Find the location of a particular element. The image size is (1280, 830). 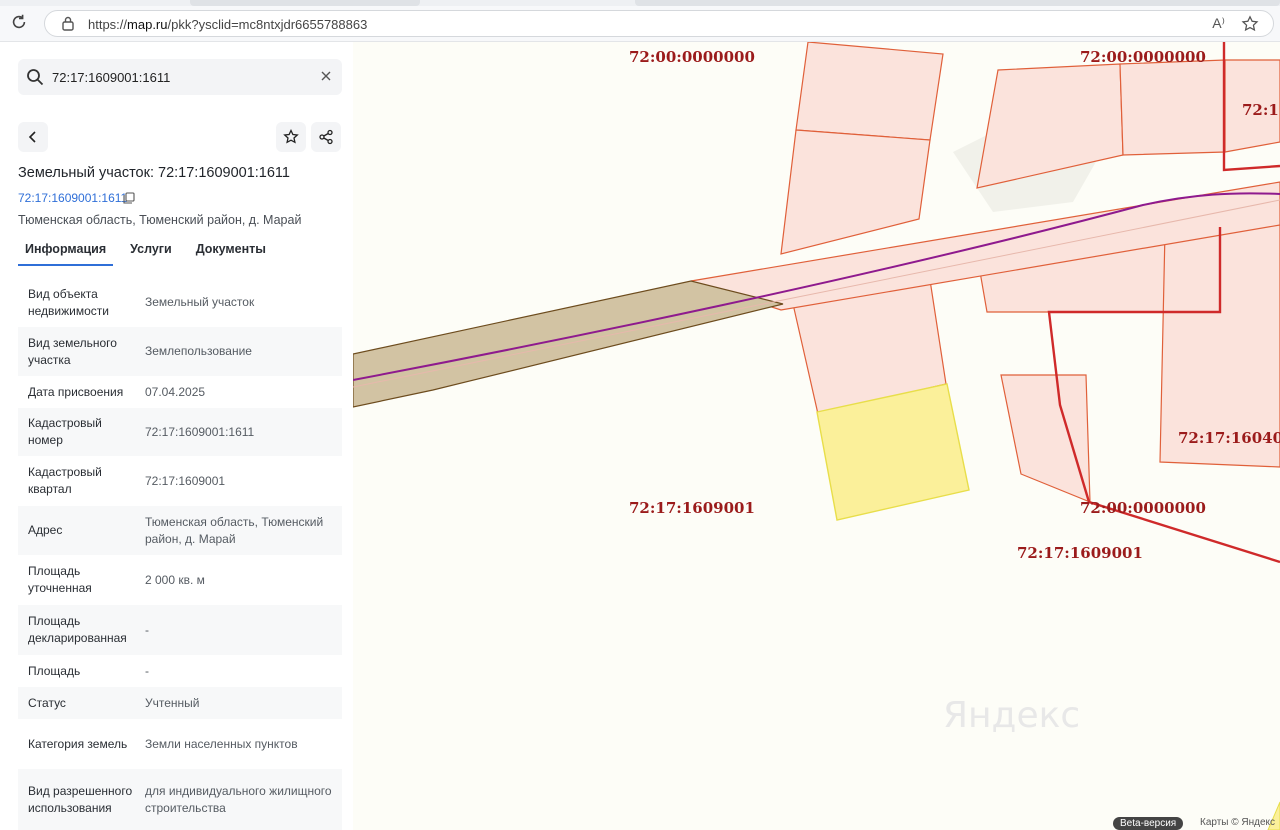

beta-badge: Beta-версия is located at coordinates (1148, 823).